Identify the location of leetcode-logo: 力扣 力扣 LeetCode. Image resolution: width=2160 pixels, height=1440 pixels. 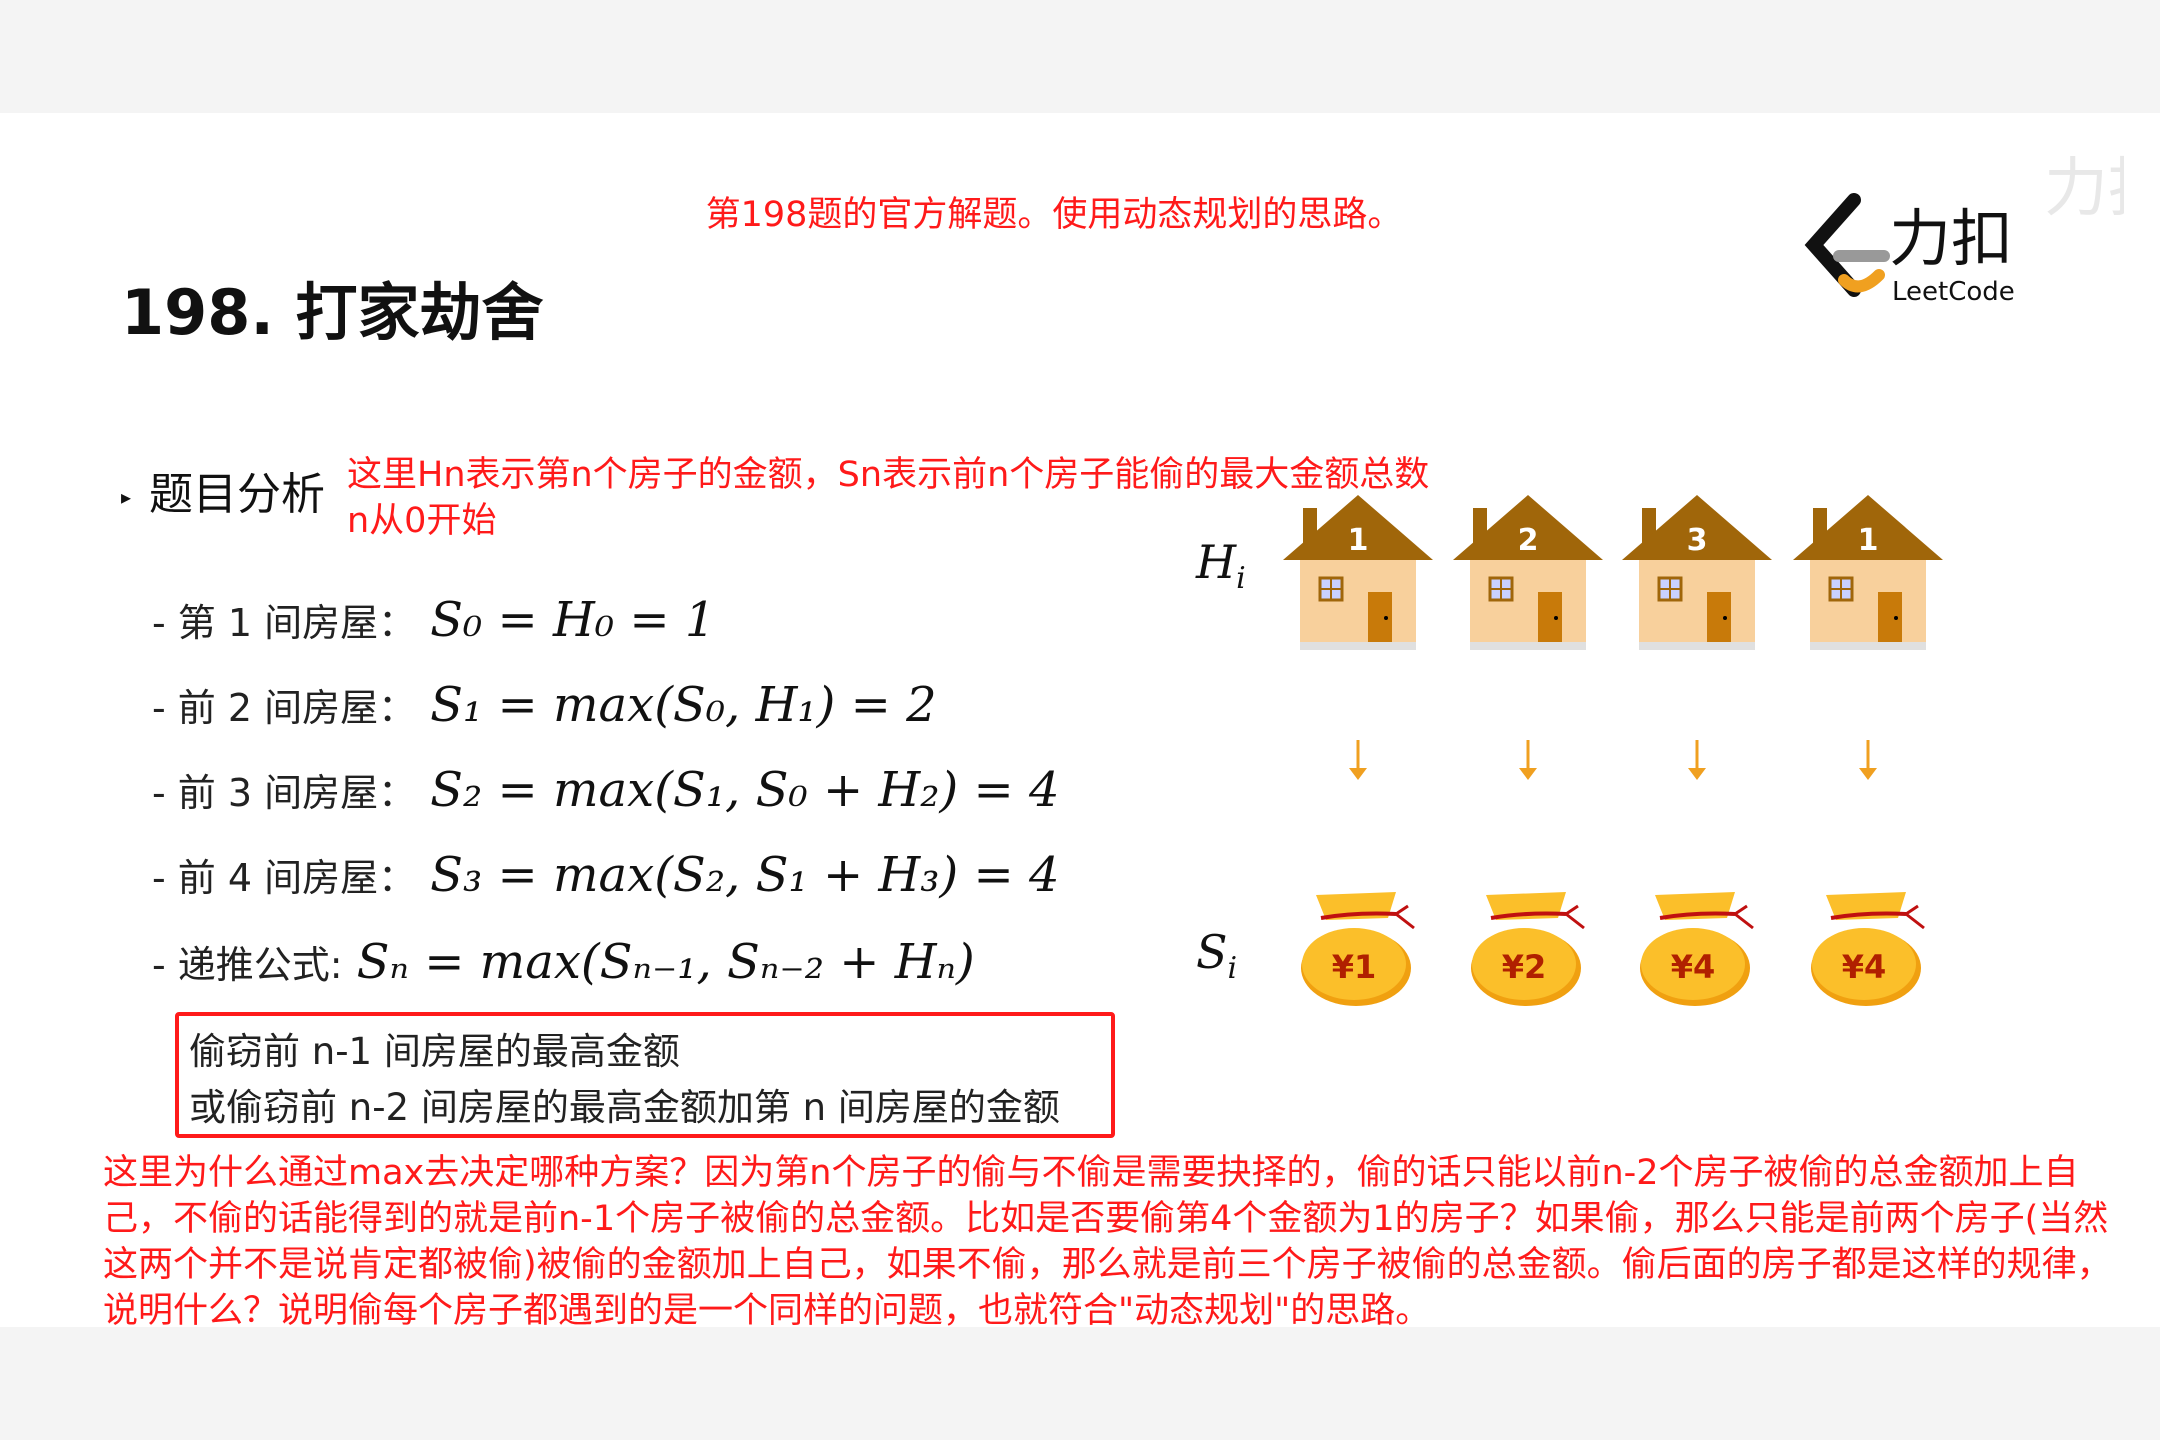
(1972, 230).